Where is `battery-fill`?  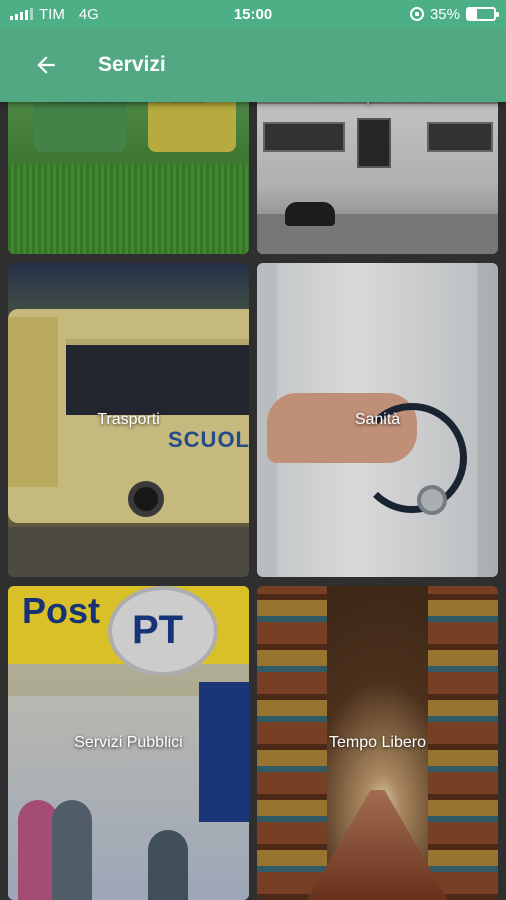
battery-fill is located at coordinates (473, 14).